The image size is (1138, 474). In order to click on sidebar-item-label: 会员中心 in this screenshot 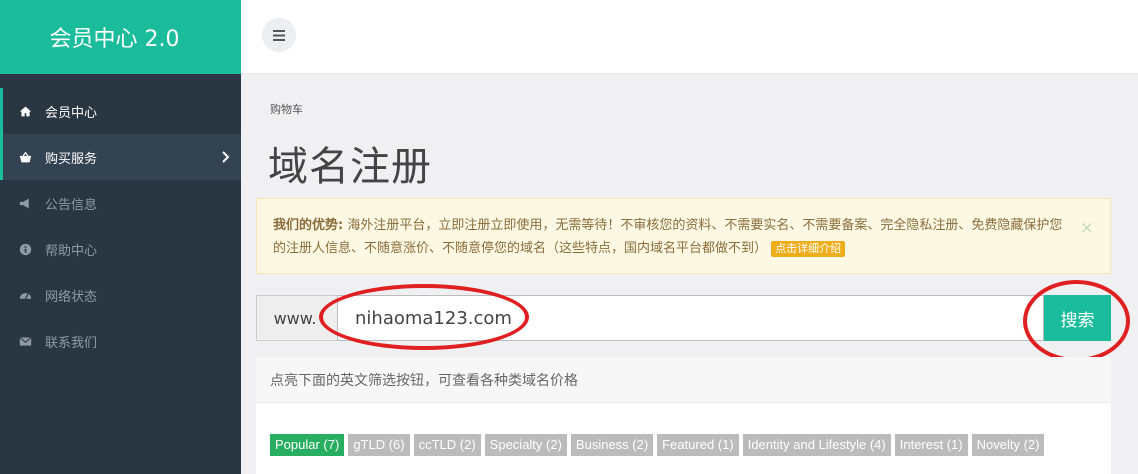, I will do `click(71, 113)`.